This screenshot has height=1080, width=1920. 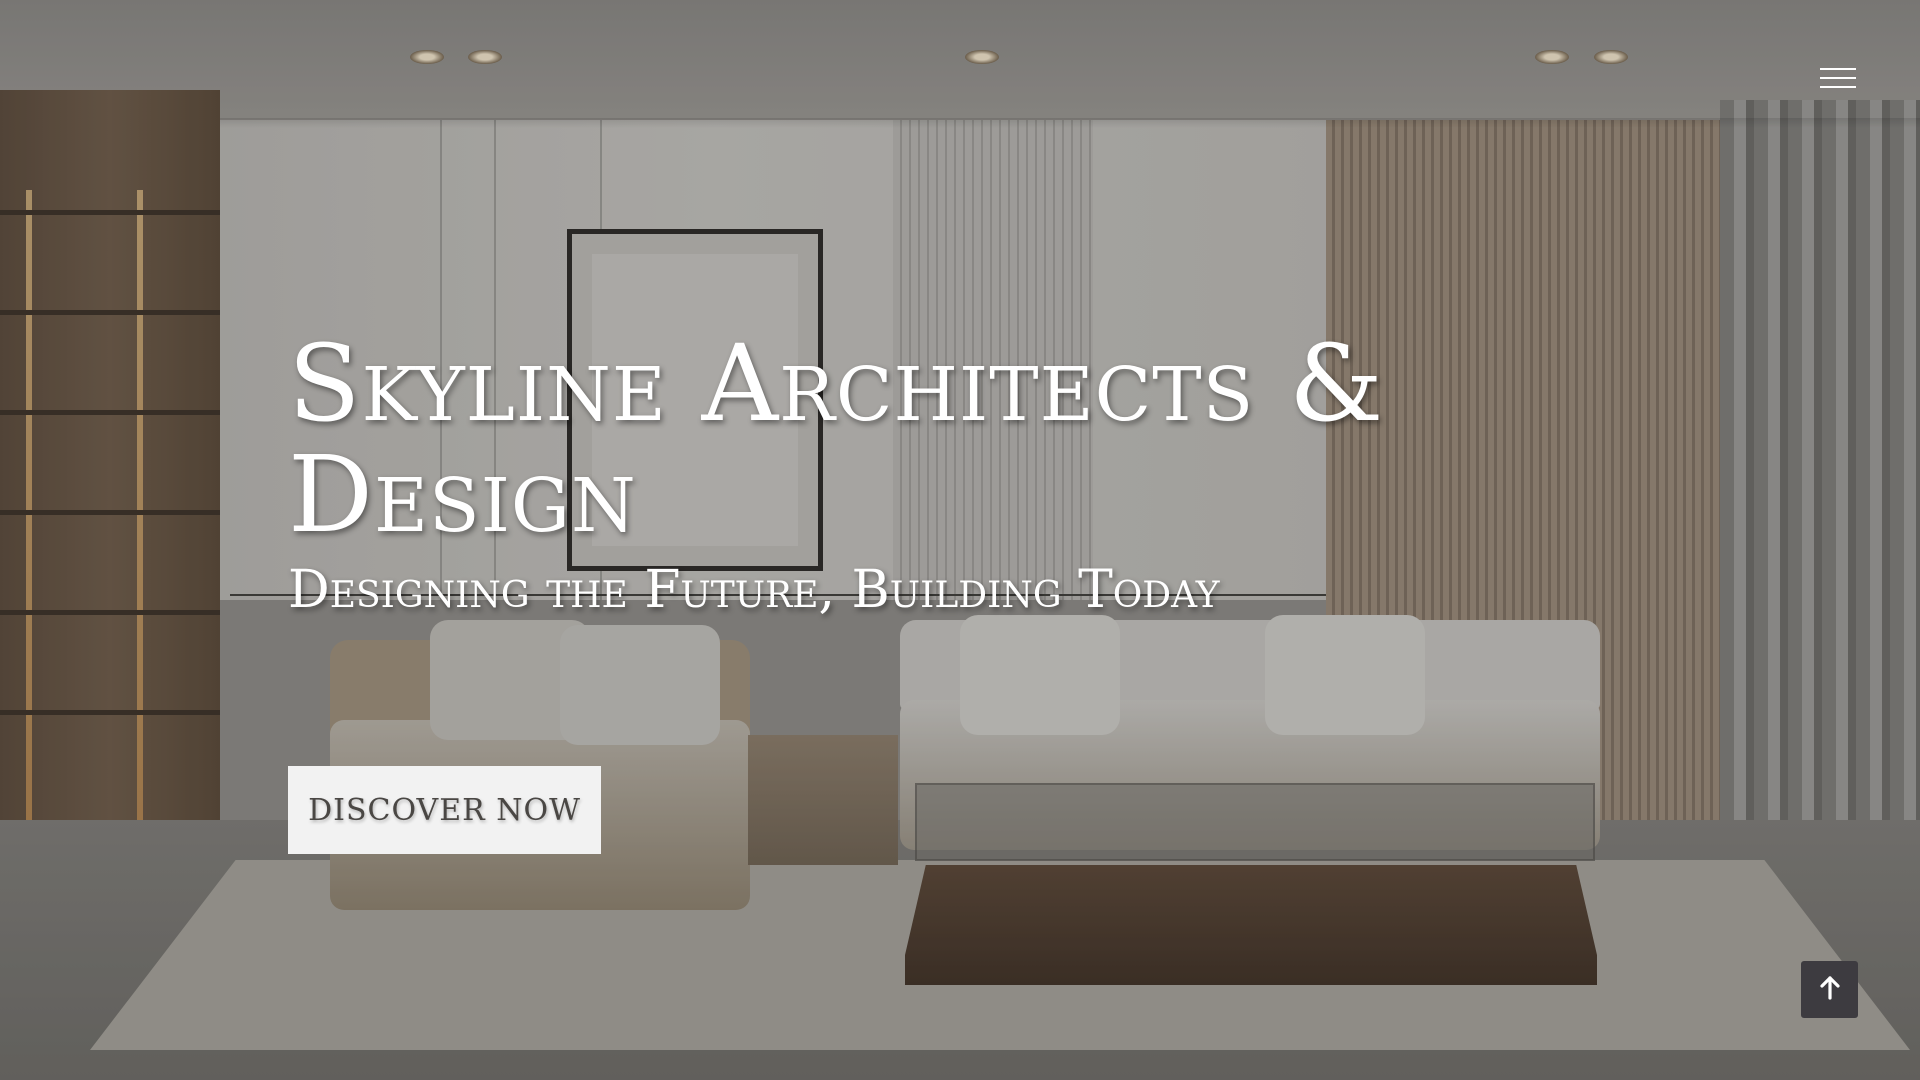 I want to click on arrow-up-icon, so click(x=1830, y=989).